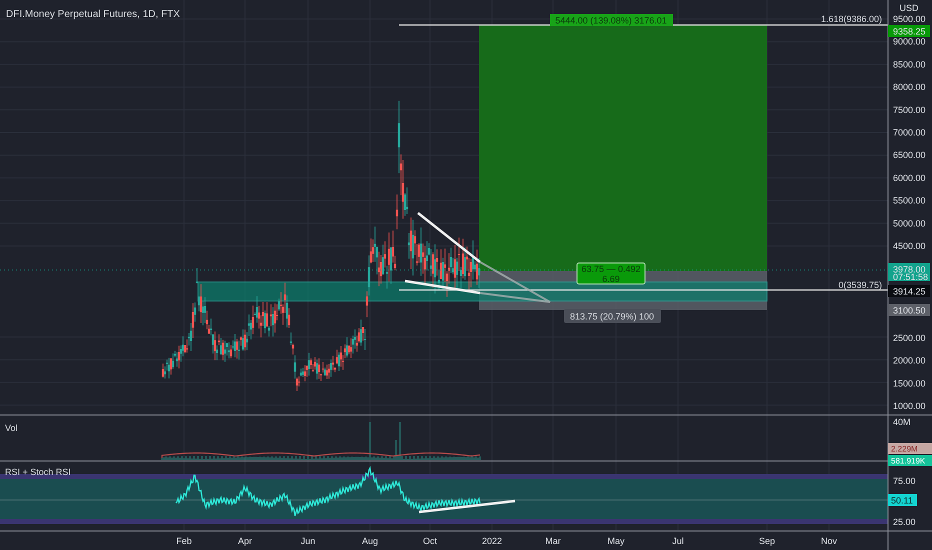 The image size is (932, 550). I want to click on time-tick: Sep, so click(767, 541).